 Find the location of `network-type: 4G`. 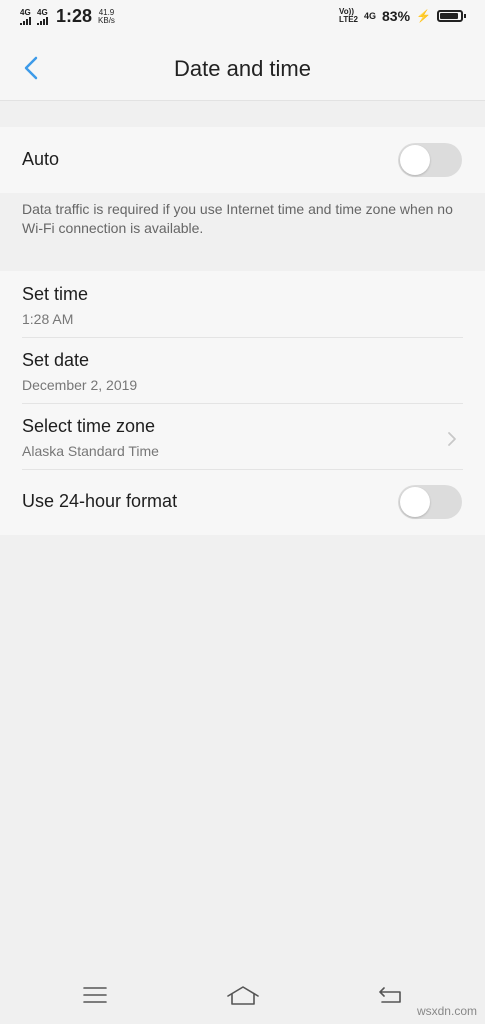

network-type: 4G is located at coordinates (370, 16).